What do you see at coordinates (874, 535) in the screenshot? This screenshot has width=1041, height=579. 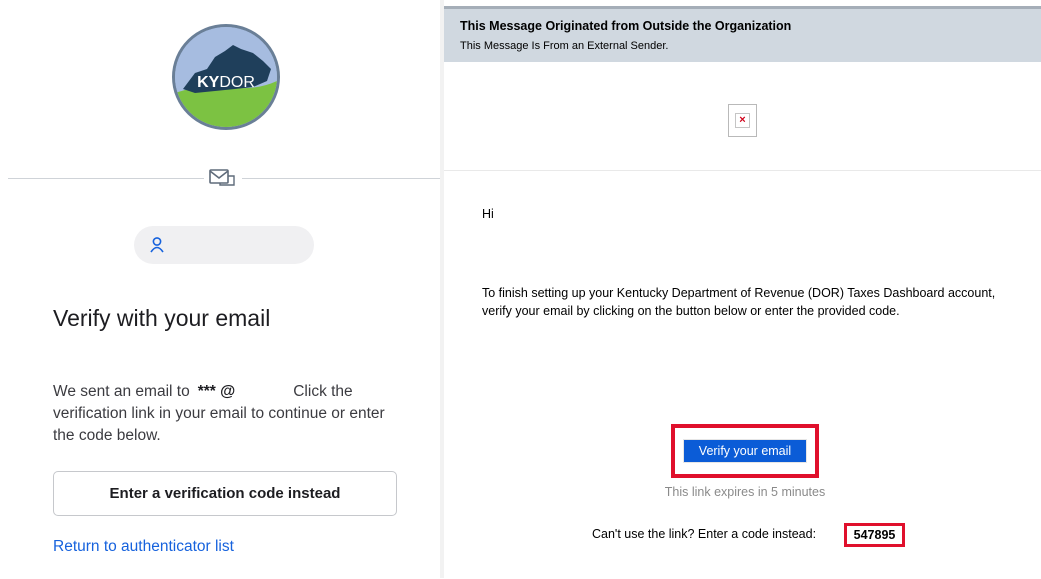 I see `verification-code: 547895` at bounding box center [874, 535].